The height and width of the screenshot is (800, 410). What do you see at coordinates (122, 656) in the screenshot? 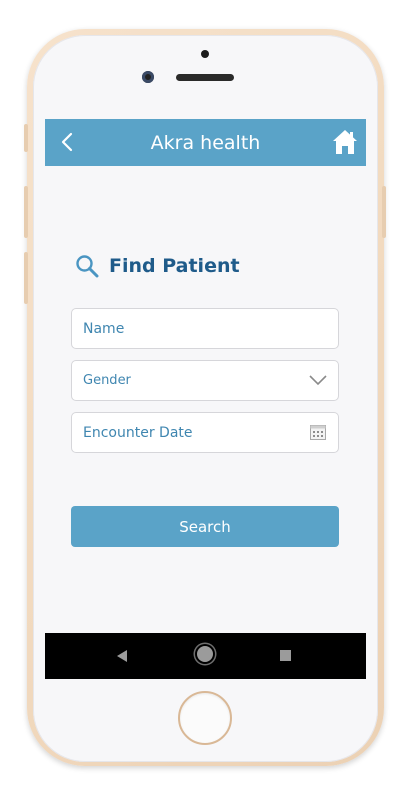
I see `triangle-back-icon` at bounding box center [122, 656].